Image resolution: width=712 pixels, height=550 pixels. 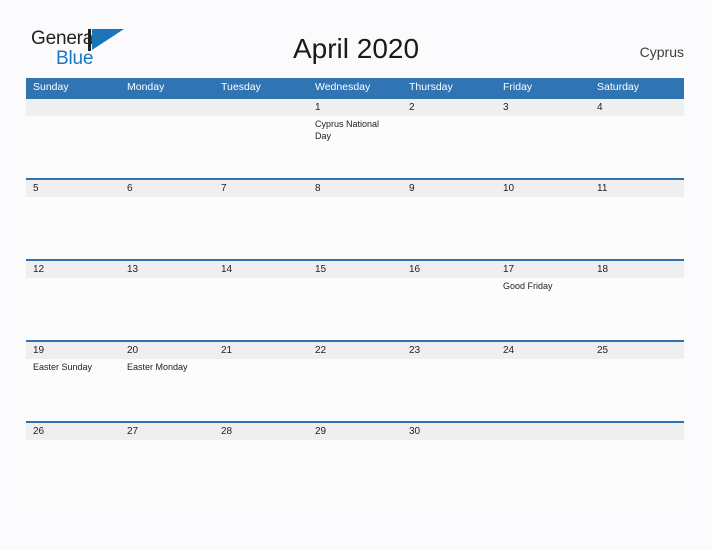 I want to click on calendar-week-row: 26 27 28 29 30, so click(x=355, y=461).